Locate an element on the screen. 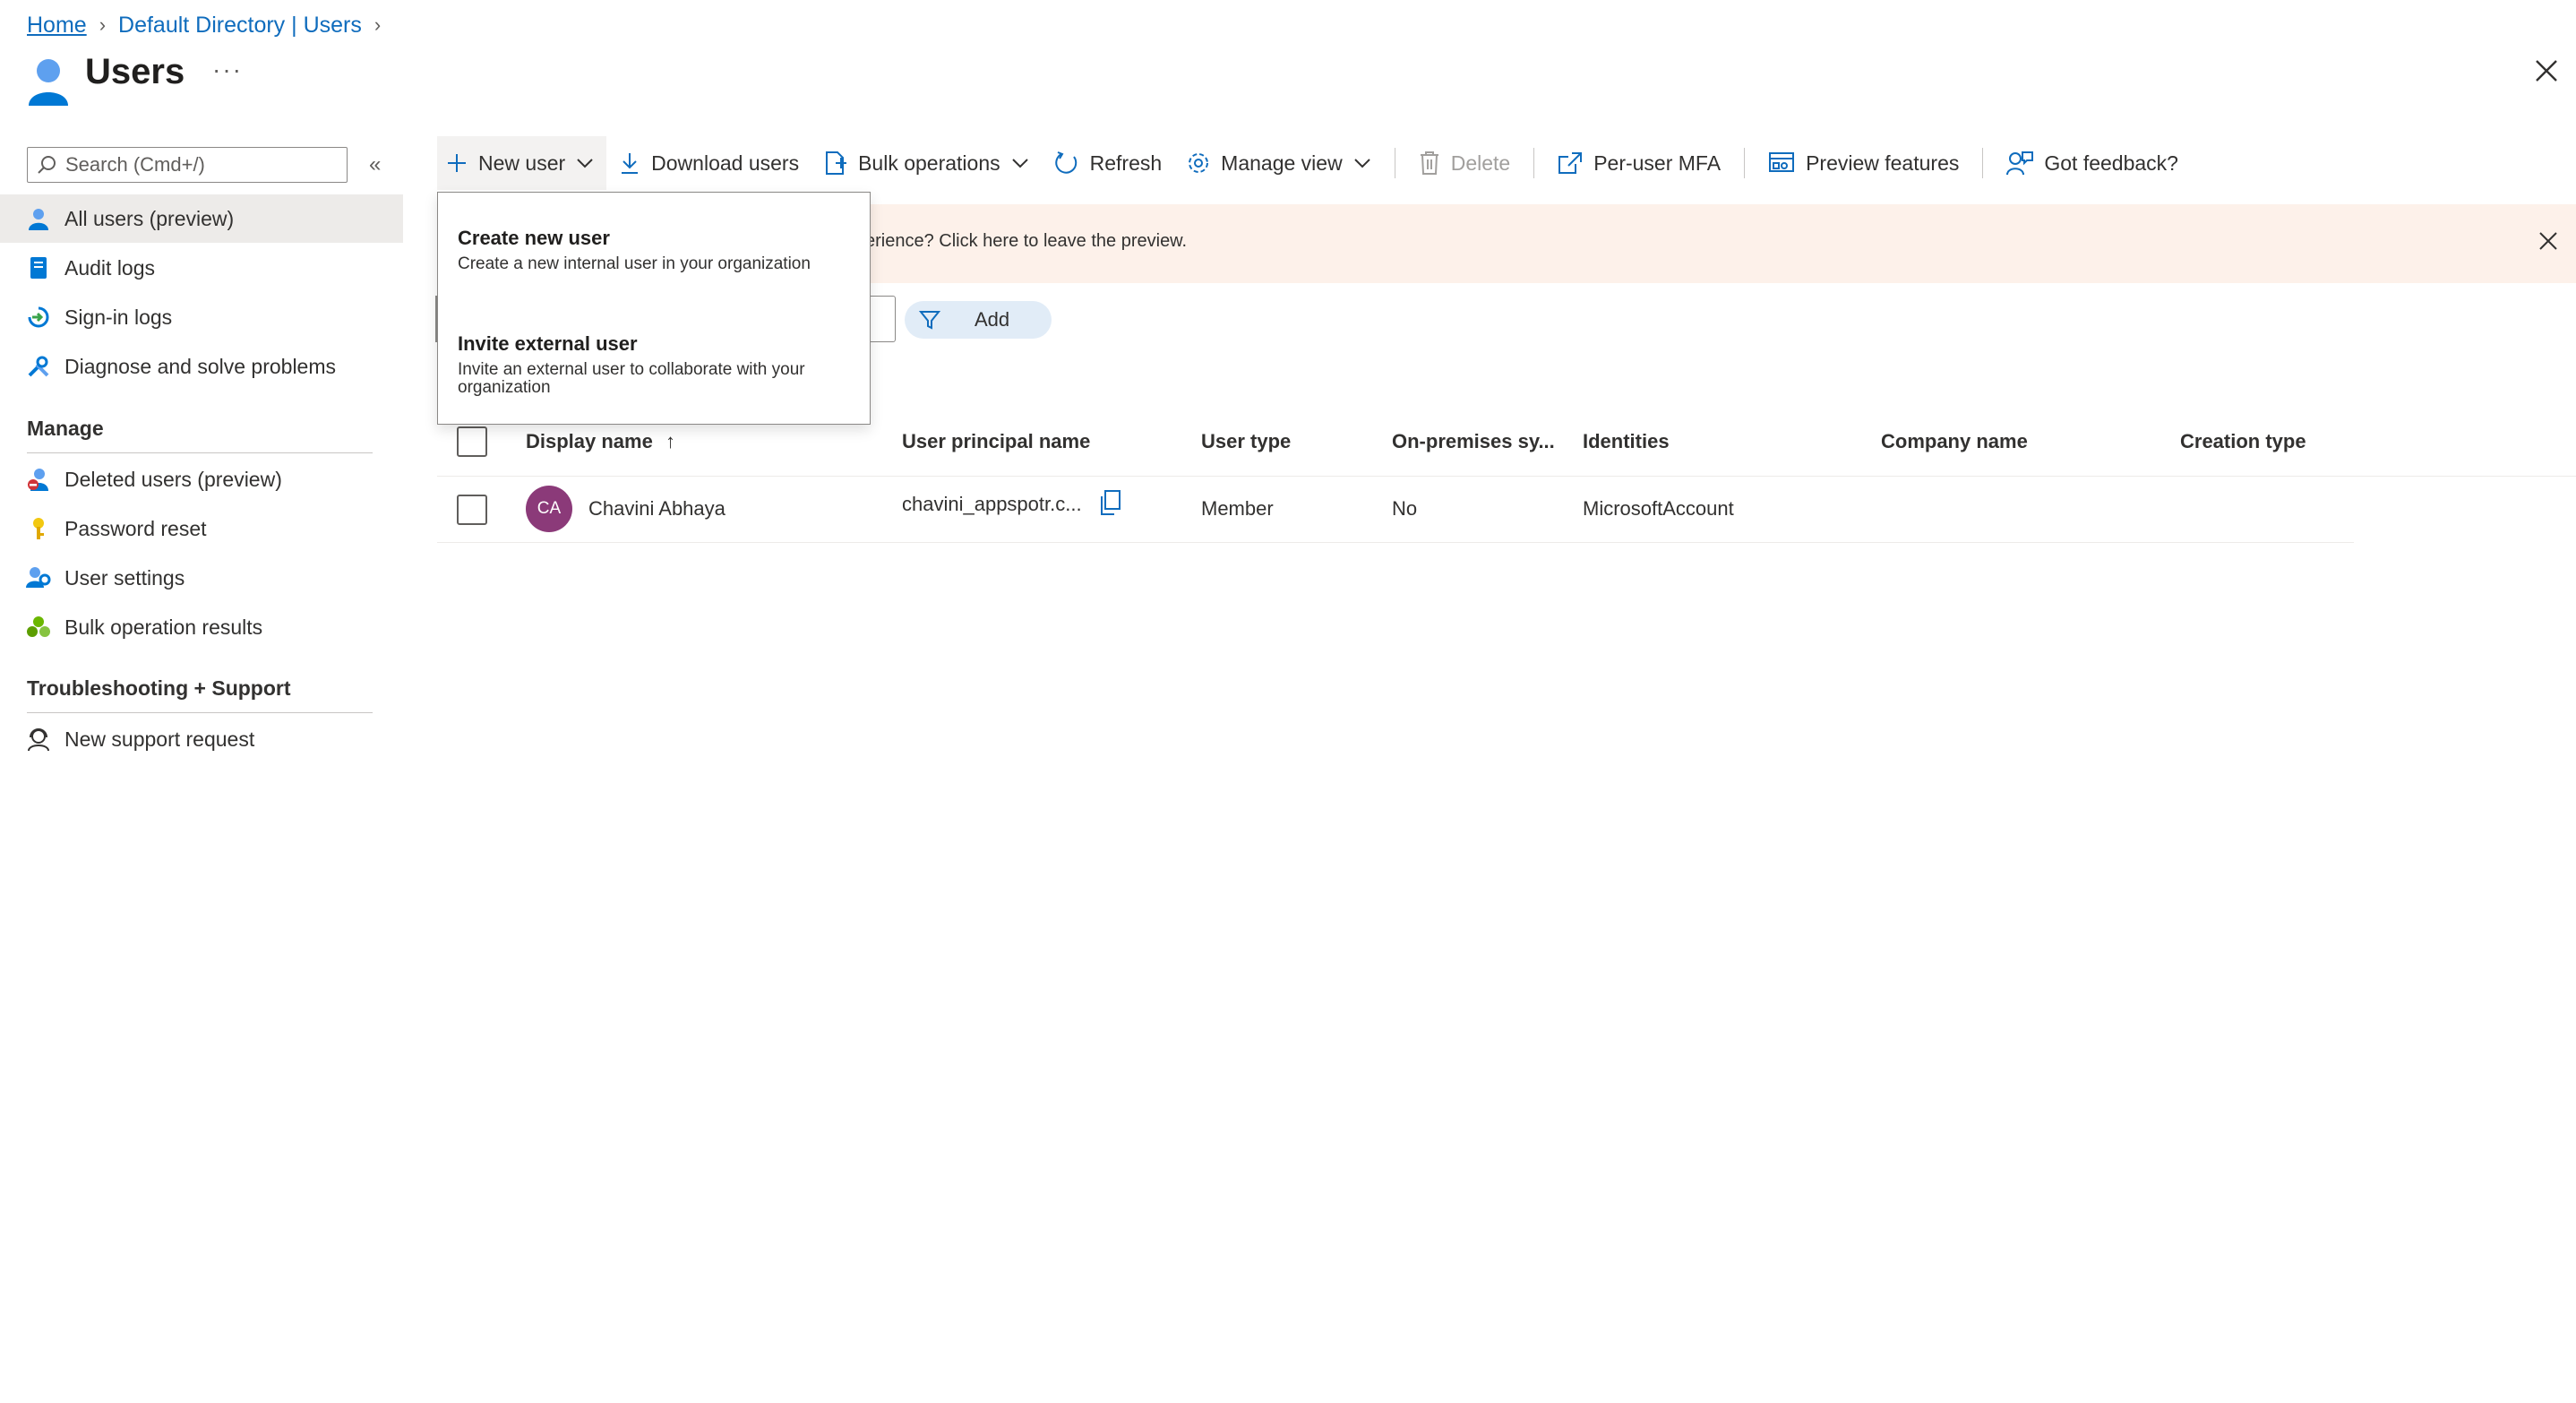  sort-ascending-icon: ↑ is located at coordinates (670, 441).